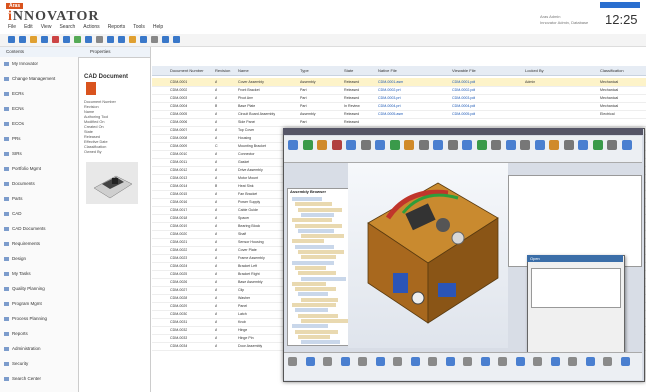 Image resolution: width=646 pixels, height=392 pixels. I want to click on nav-item: My Innovator, so click(21, 63).